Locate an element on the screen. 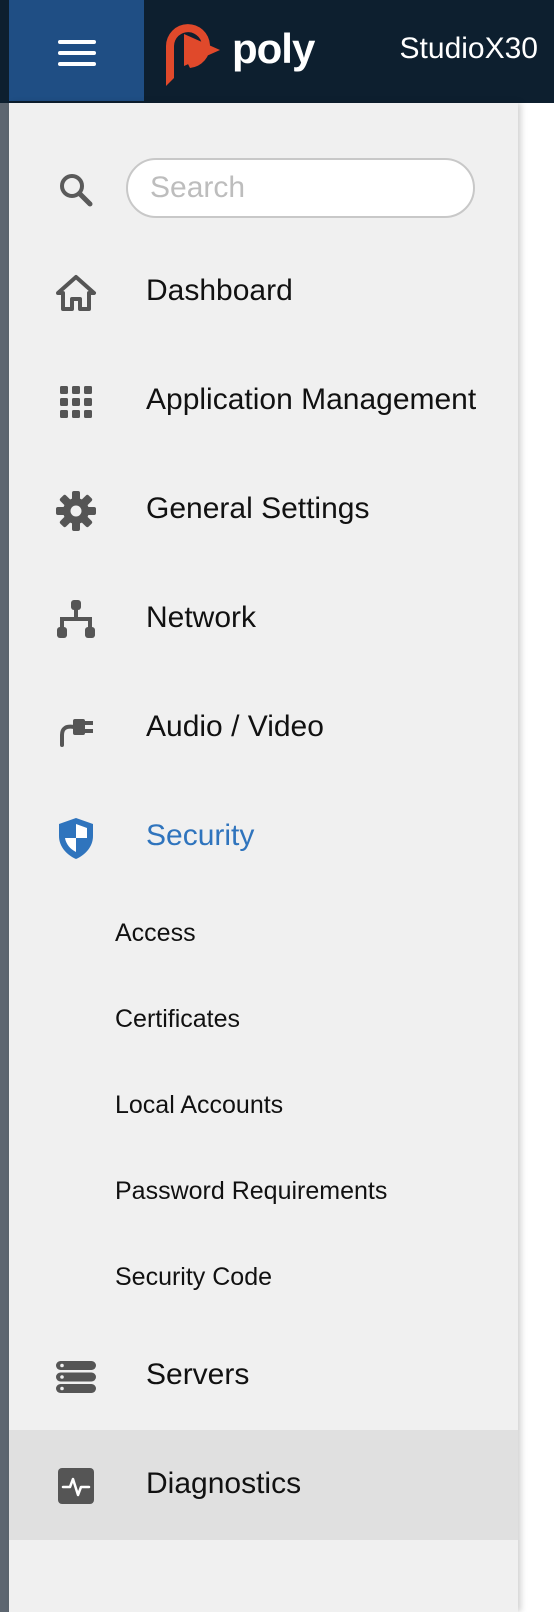  search-input is located at coordinates (300, 188).